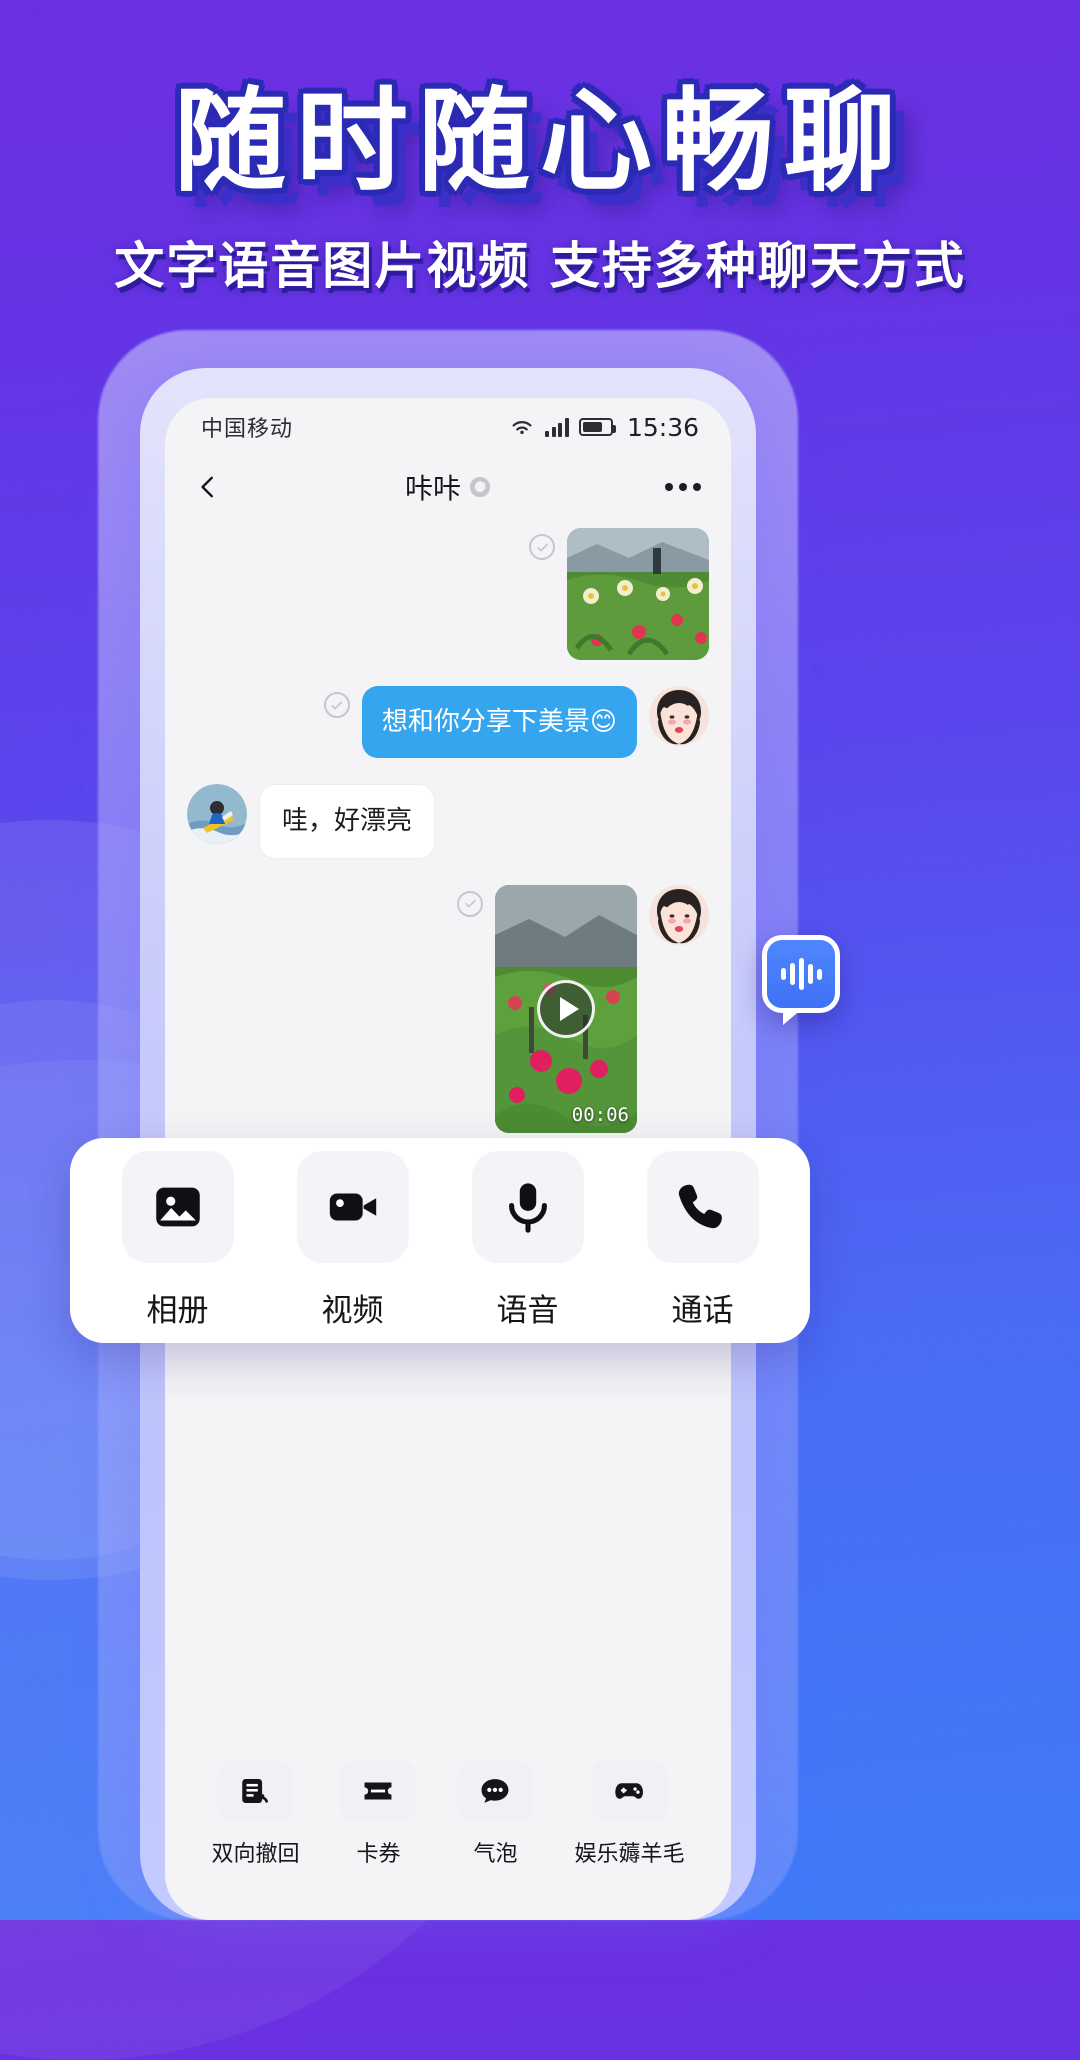 The image size is (1080, 2060). Describe the element at coordinates (247, 429) in the screenshot. I see `carrier-label: 中国移动` at that location.